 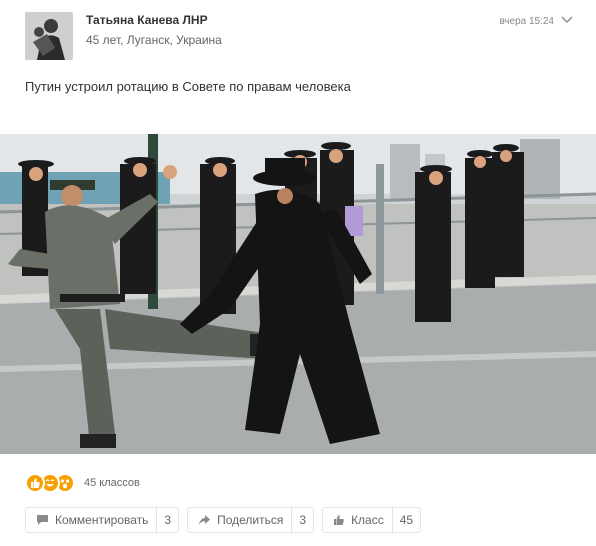 What do you see at coordinates (405, 520) in the screenshot?
I see `like-count: 45` at bounding box center [405, 520].